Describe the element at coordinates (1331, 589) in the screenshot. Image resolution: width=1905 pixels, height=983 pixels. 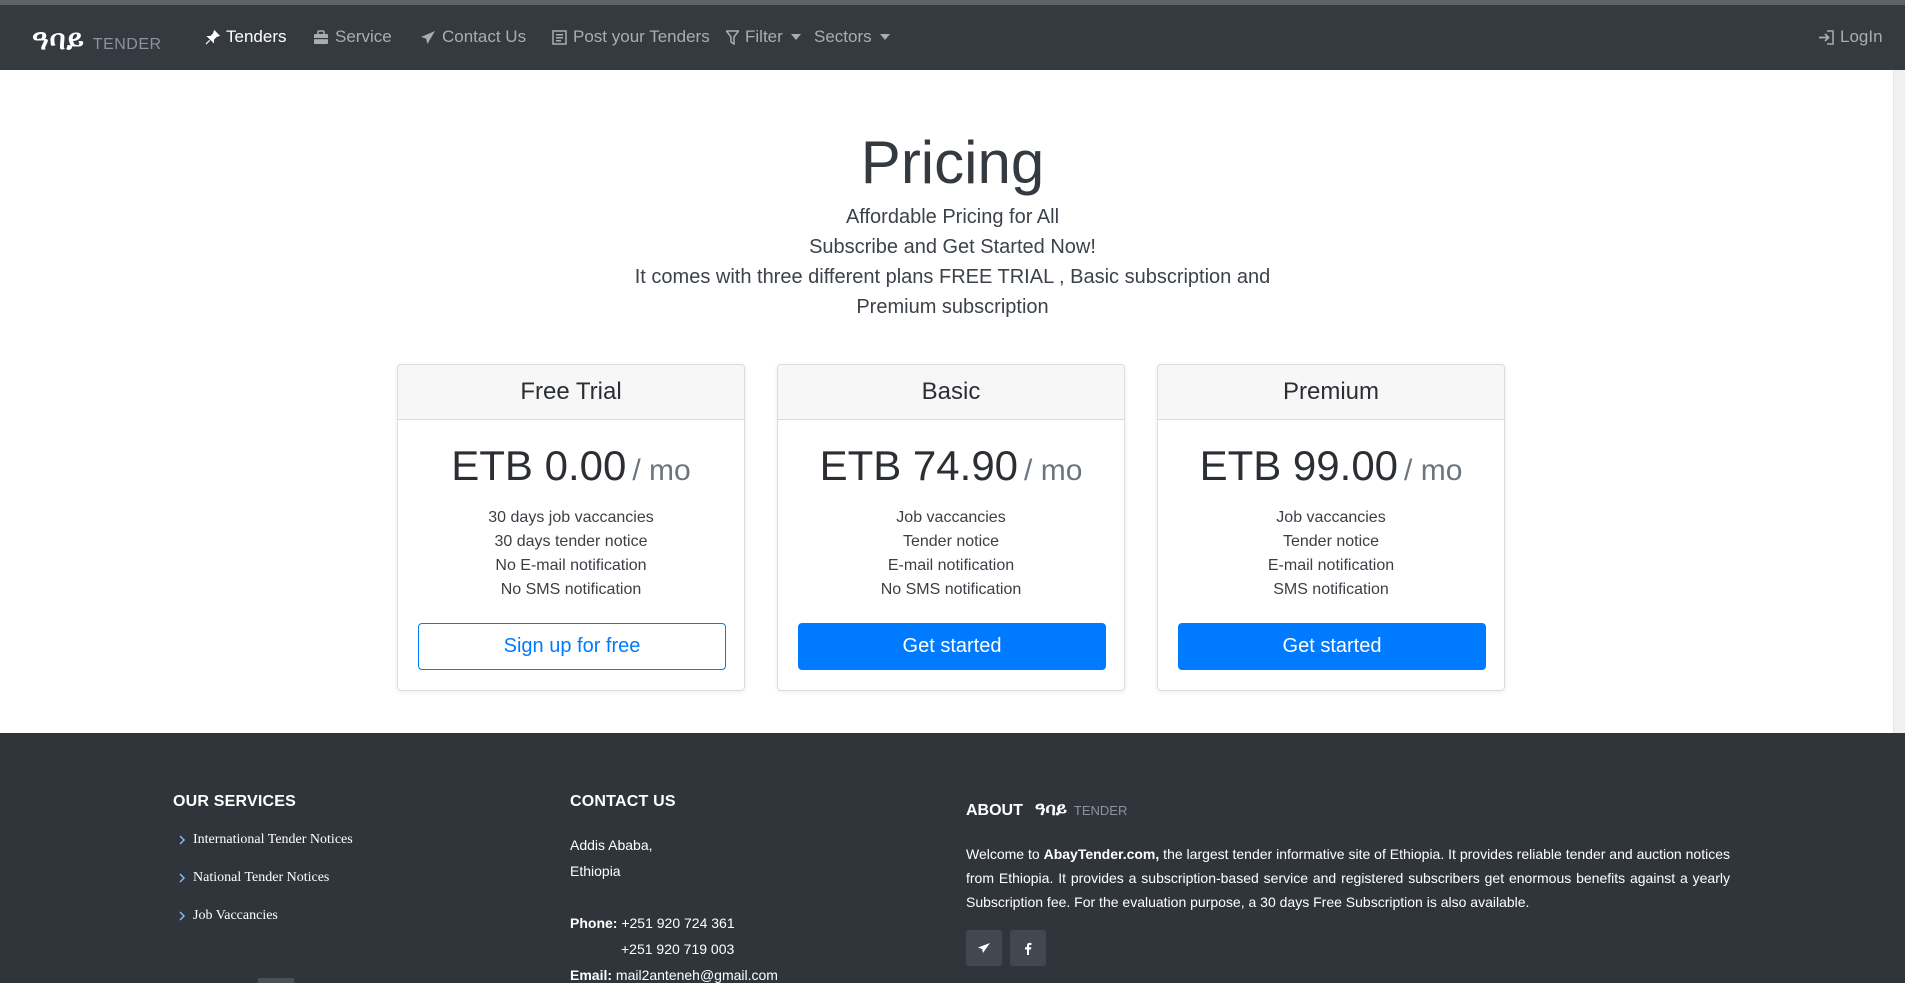
I see `feature-item: SMS notification` at that location.